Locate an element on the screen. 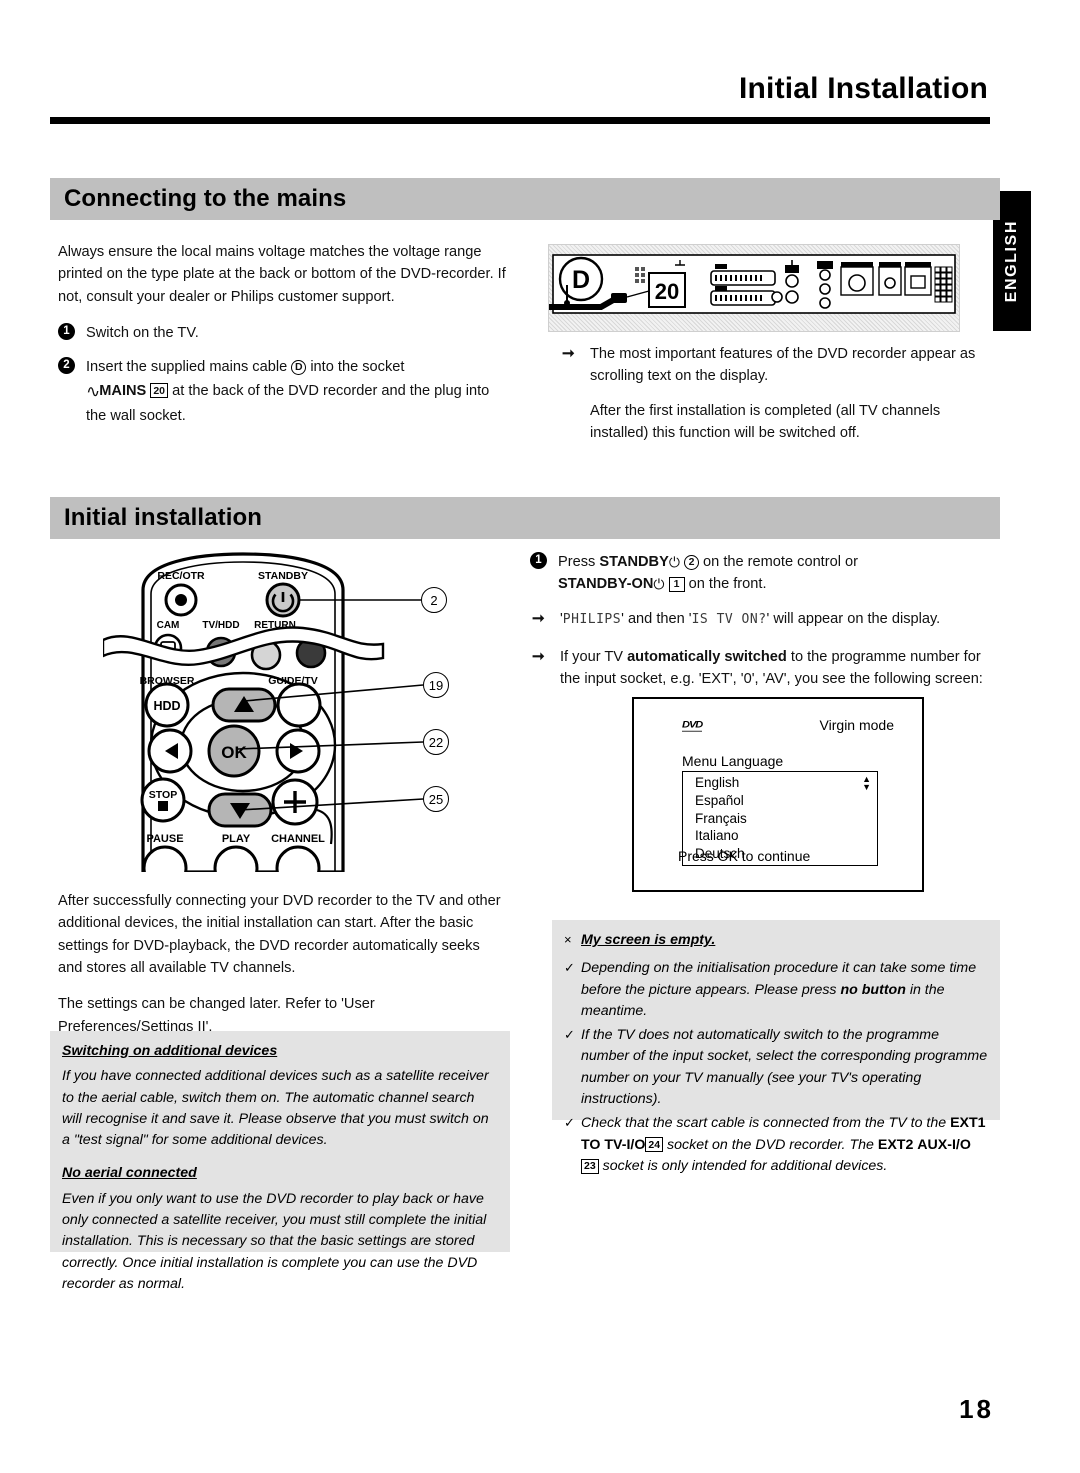 This screenshot has width=1080, height=1473. menu-option-english: English is located at coordinates (780, 783).